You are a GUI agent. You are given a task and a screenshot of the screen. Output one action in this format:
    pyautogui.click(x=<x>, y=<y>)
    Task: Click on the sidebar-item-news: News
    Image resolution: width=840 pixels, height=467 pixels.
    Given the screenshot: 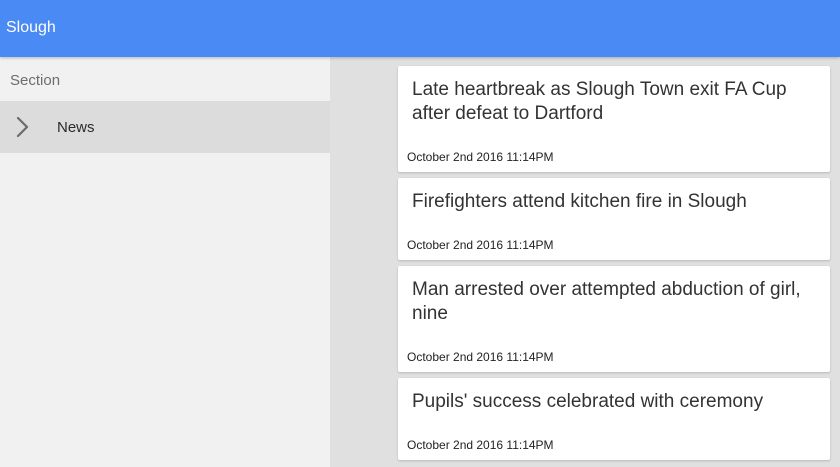 What is the action you would take?
    pyautogui.click(x=165, y=127)
    